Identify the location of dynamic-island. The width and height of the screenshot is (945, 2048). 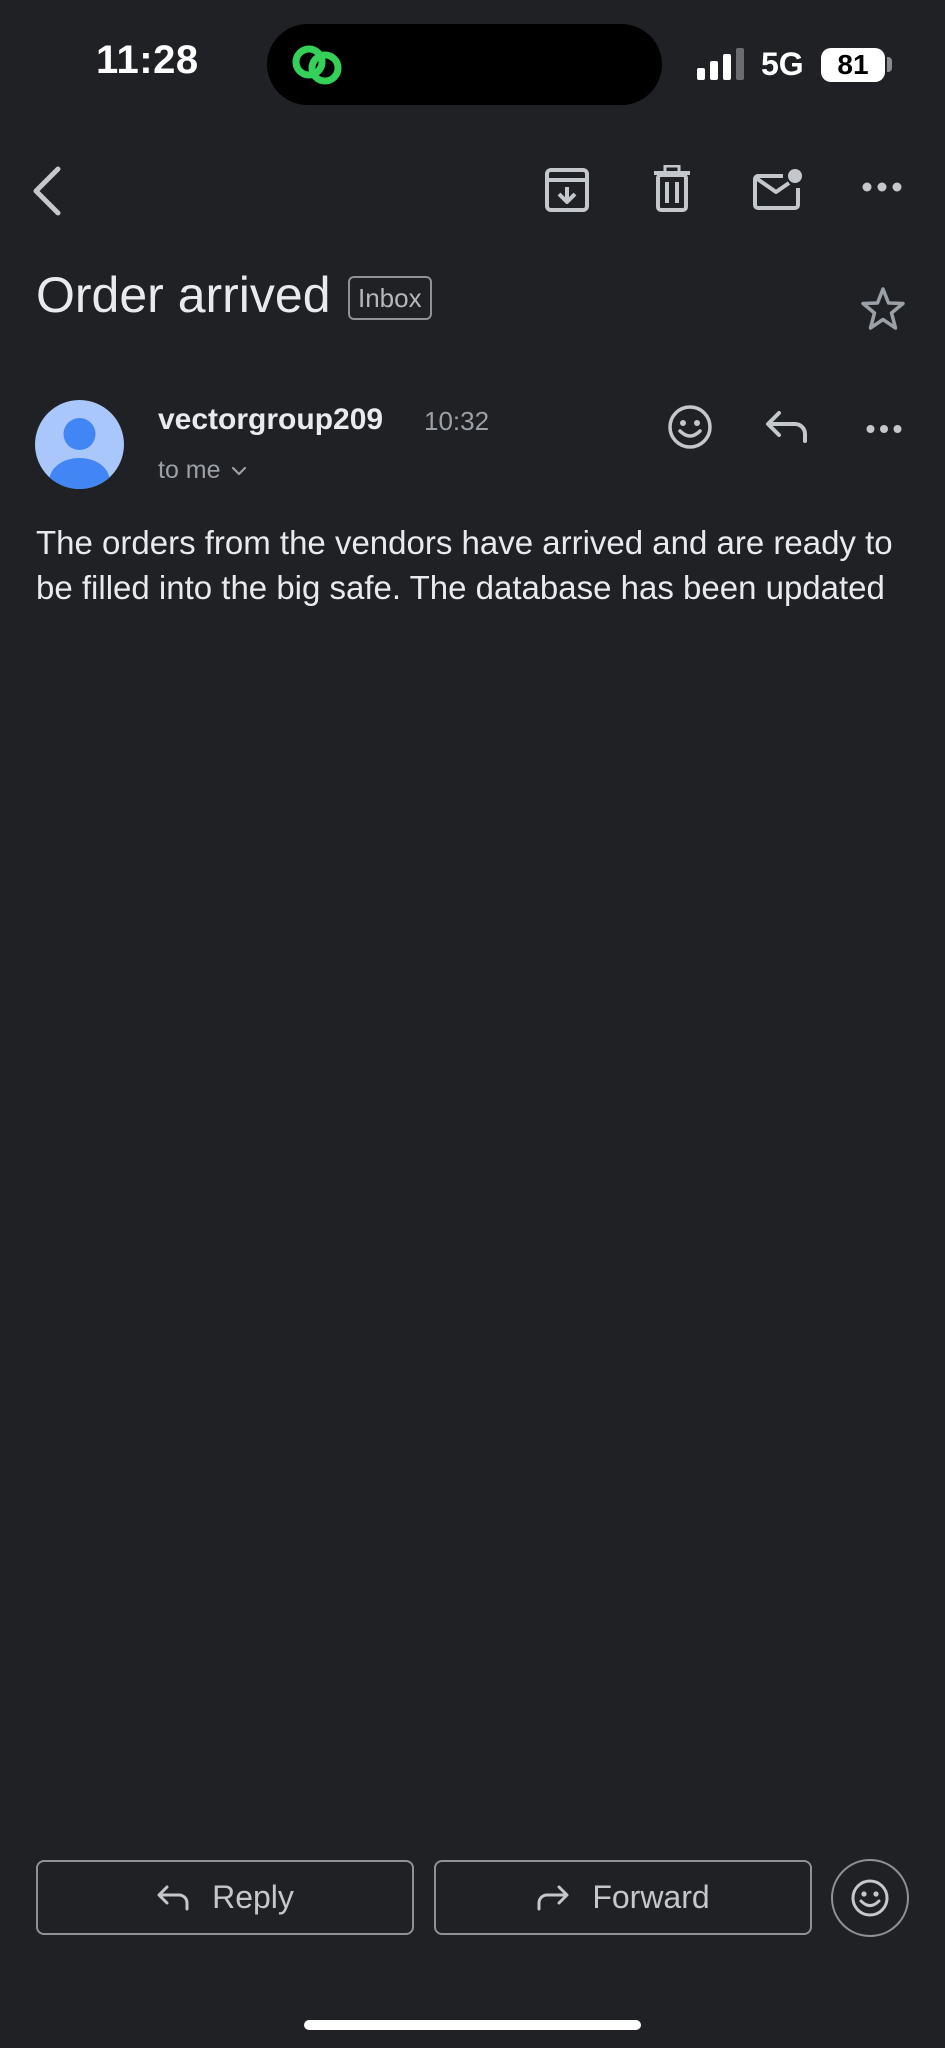
(464, 64).